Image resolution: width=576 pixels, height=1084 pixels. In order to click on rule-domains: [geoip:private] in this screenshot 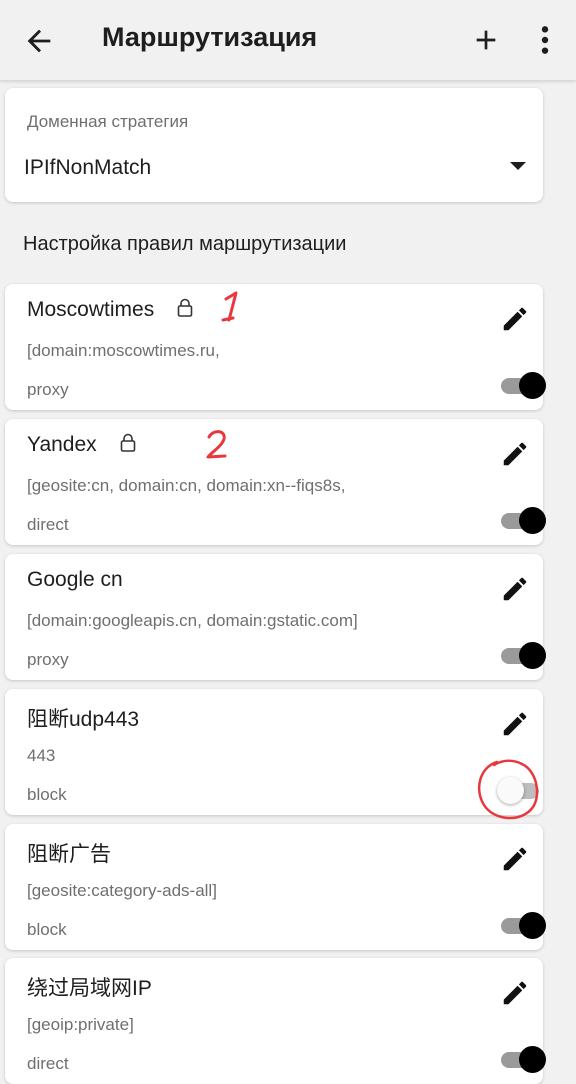, I will do `click(80, 1024)`.